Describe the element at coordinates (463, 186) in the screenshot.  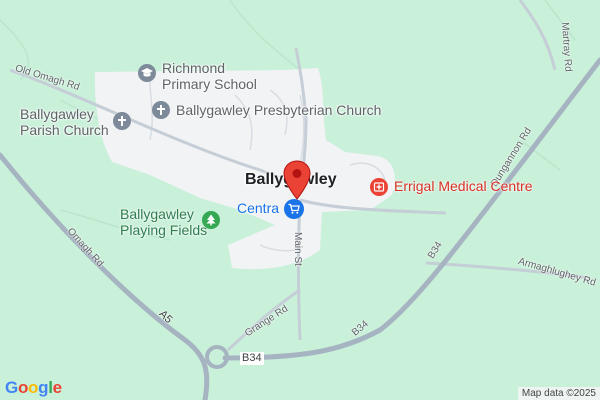
I see `poi-label-medical: Errigal Medical Centre` at that location.